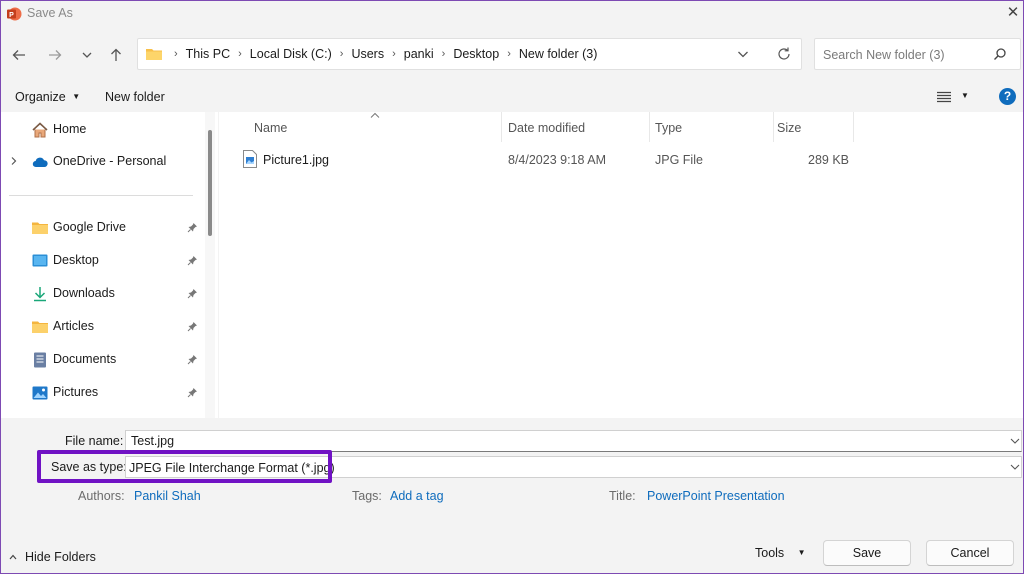  Describe the element at coordinates (813, 127) in the screenshot. I see `column-header-size: Size` at that location.